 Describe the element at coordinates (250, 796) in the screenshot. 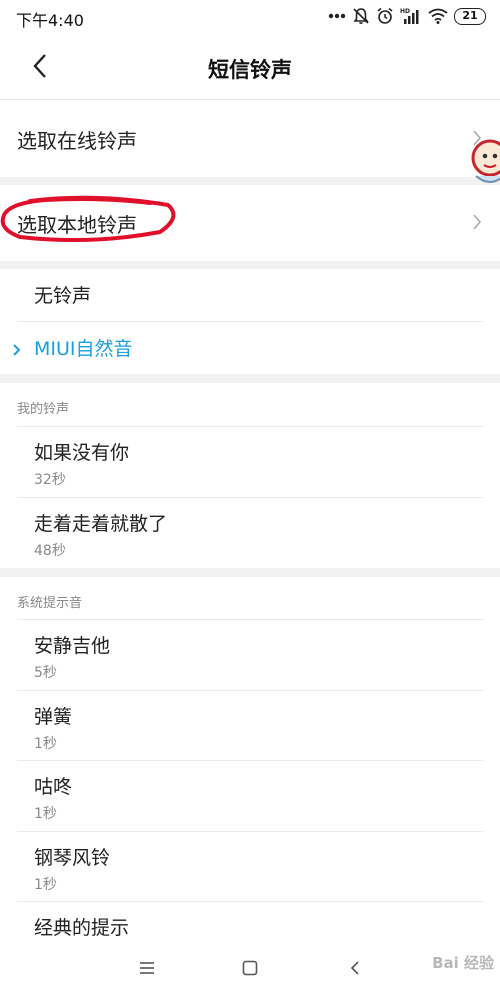

I see `tone-item: 咕咚 1秒` at that location.